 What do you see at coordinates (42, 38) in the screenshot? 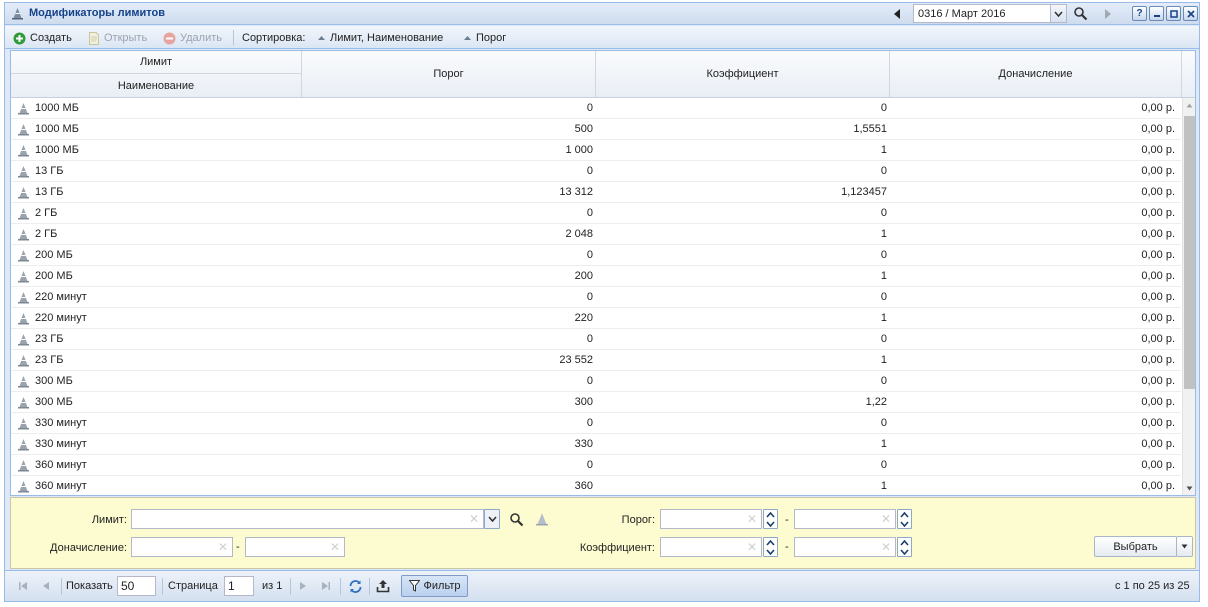
I see `create-button: Создать` at bounding box center [42, 38].